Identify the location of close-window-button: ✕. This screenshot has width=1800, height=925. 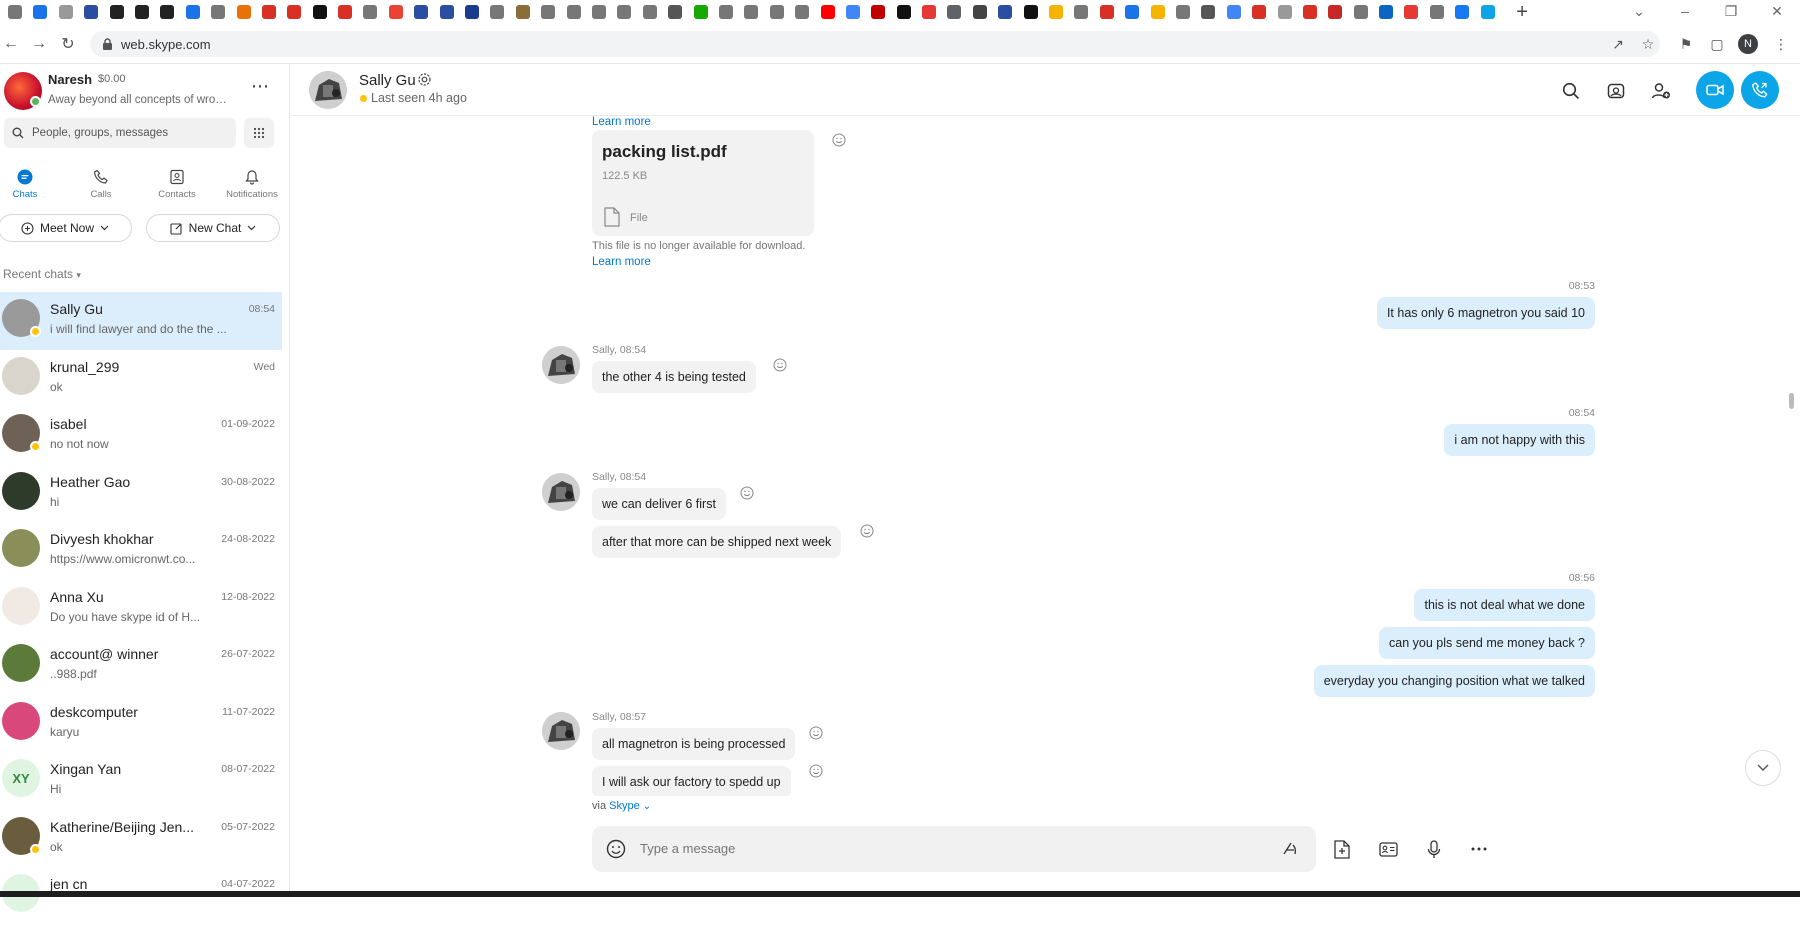
(1777, 11).